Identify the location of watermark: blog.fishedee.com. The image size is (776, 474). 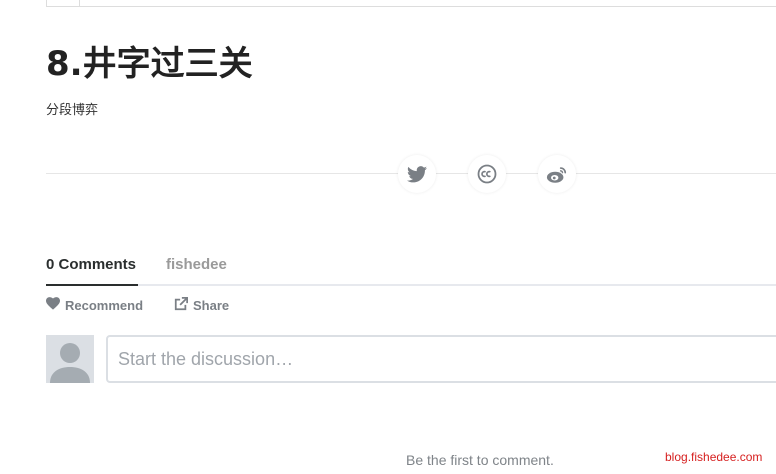
(714, 457).